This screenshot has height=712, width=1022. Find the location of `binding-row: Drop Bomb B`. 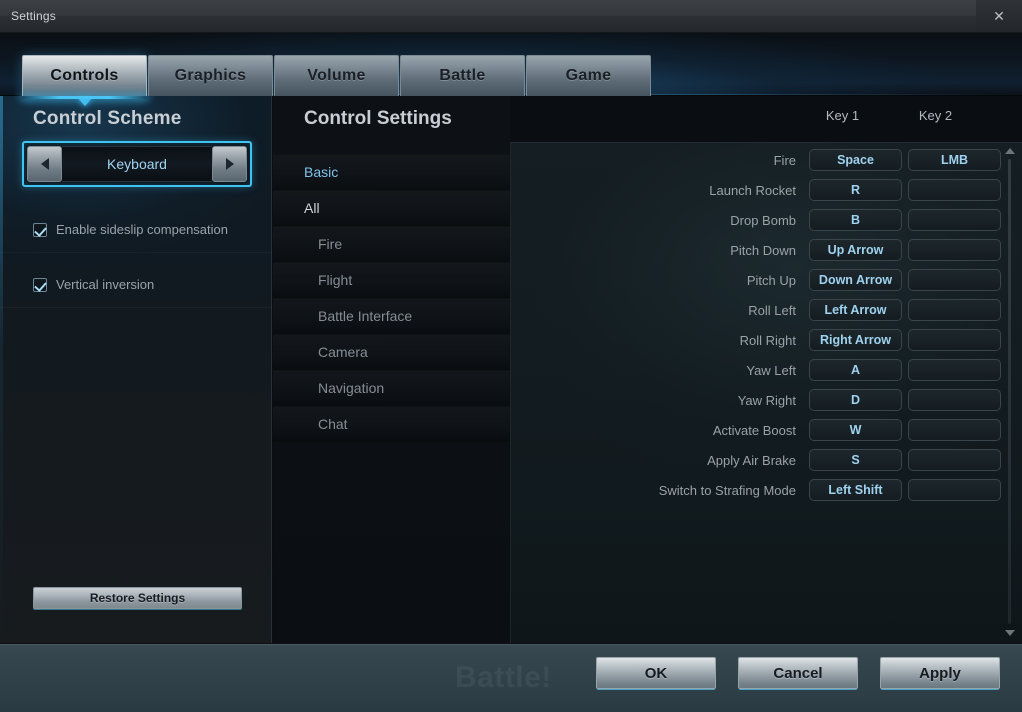

binding-row: Drop Bomb B is located at coordinates (756, 220).